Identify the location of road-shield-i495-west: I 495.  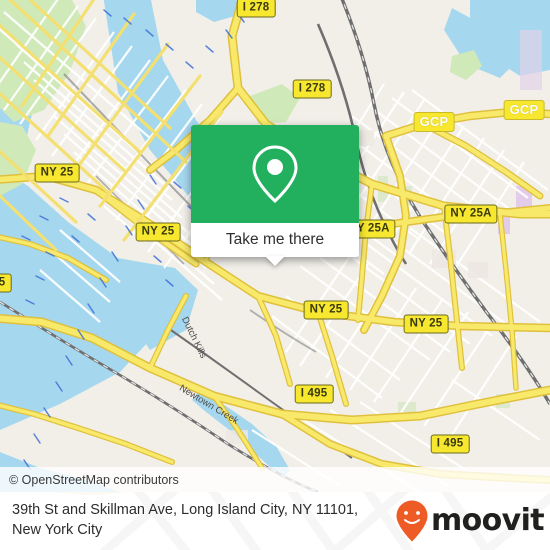
(314, 394).